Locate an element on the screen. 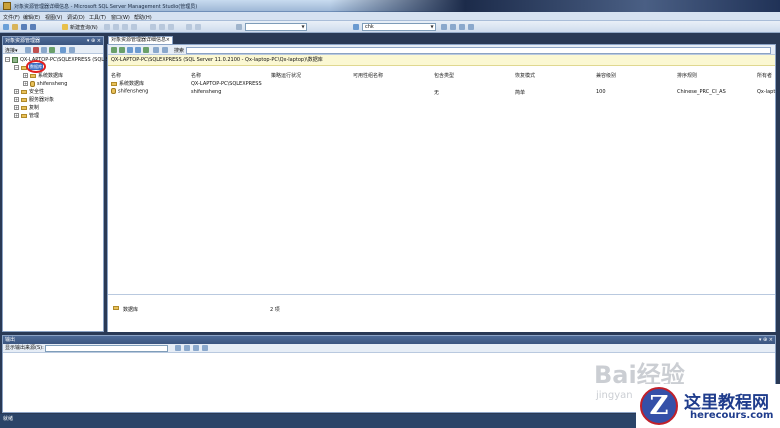 The image size is (780, 428). object-explorer-toolbar: 连接▾ is located at coordinates (53, 49).